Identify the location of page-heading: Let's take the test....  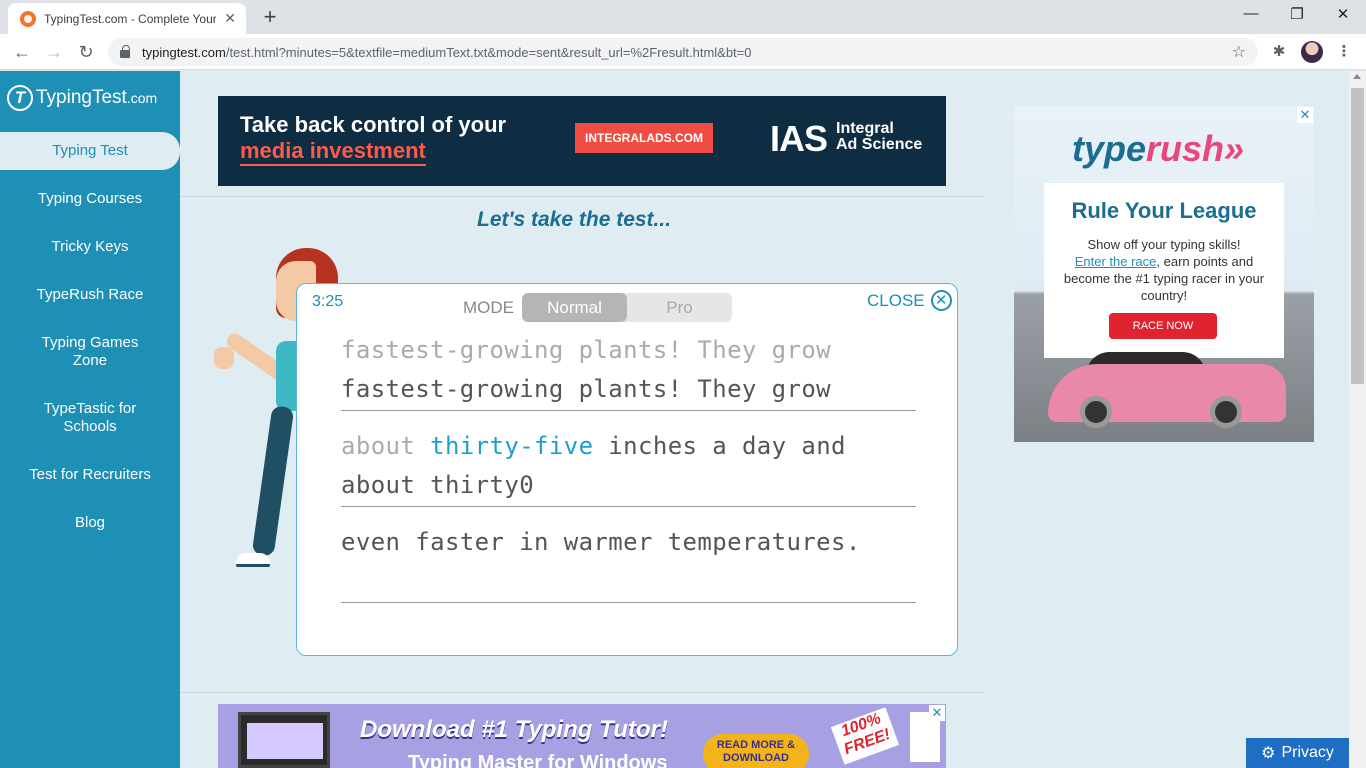
(574, 219).